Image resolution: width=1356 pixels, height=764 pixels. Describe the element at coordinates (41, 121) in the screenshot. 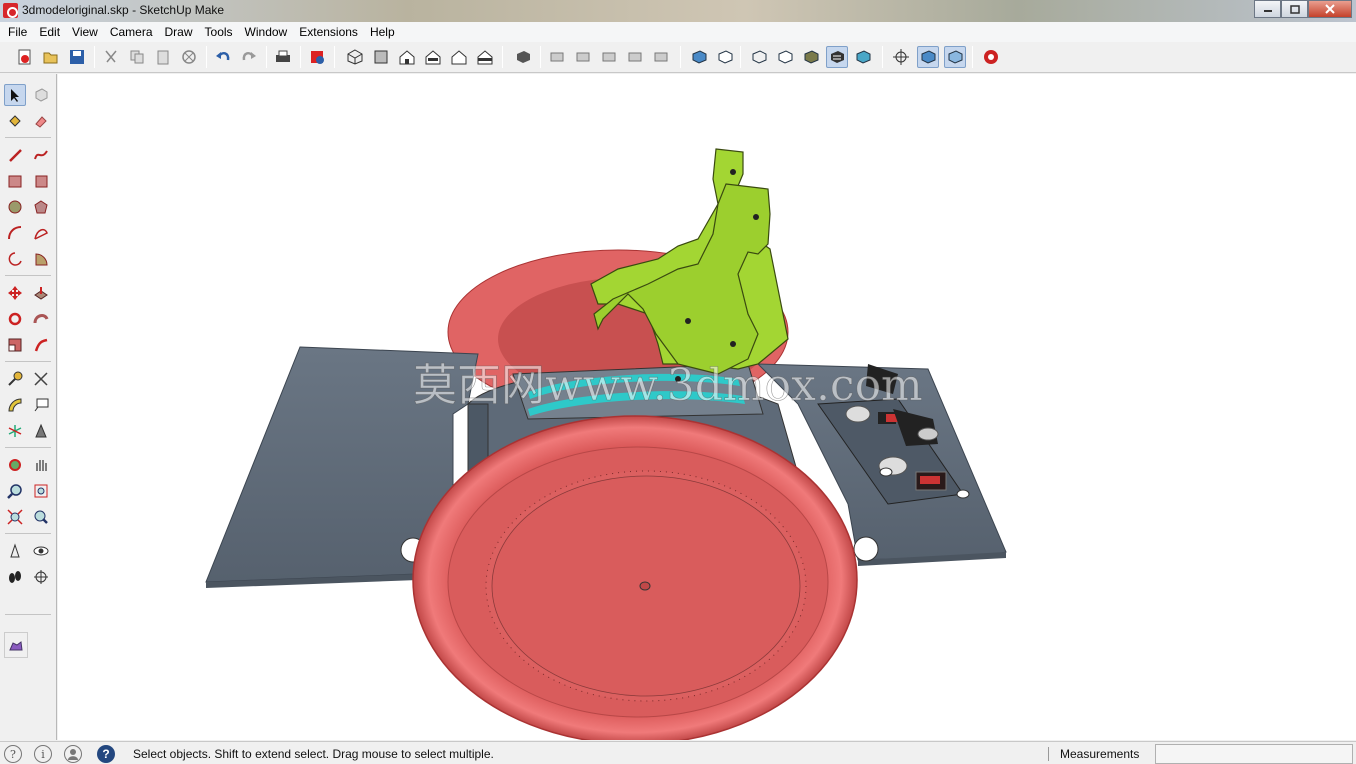

I see `eraser-tool` at that location.